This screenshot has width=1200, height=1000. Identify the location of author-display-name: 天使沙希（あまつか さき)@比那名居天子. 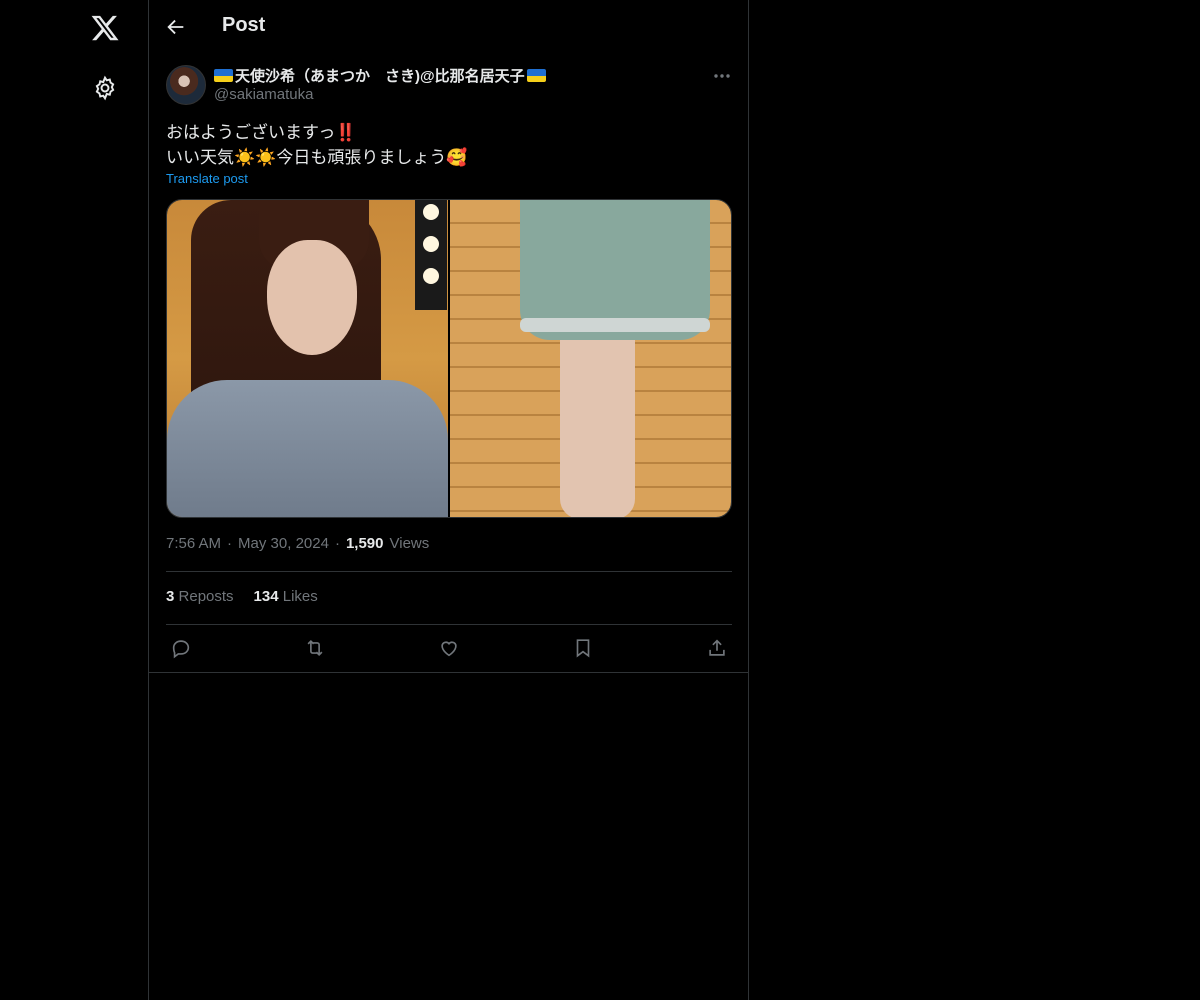
(380, 75).